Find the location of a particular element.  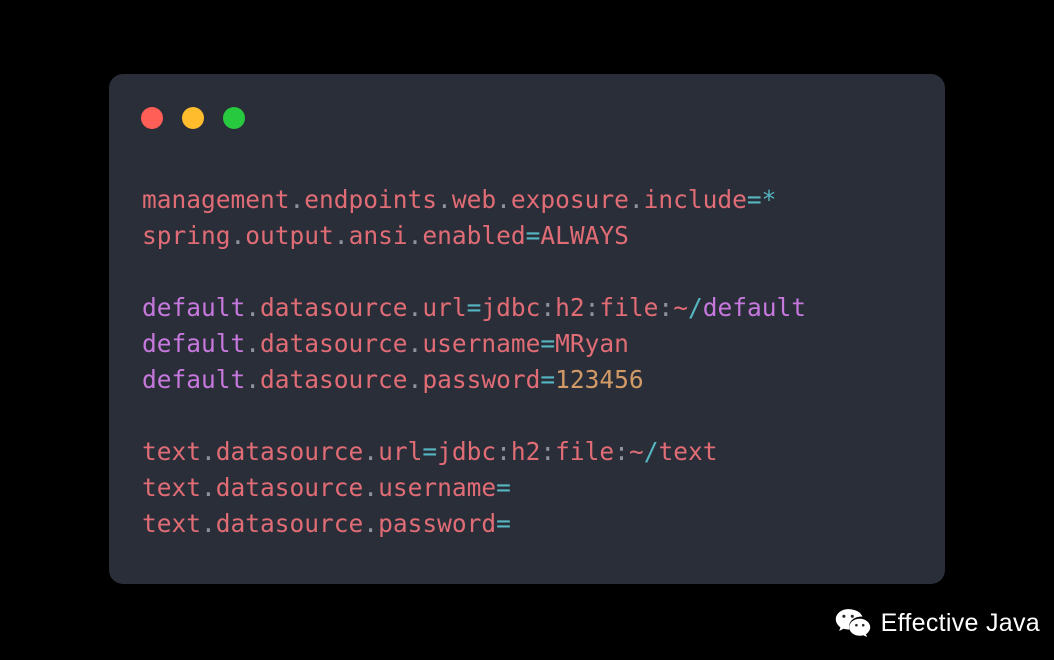

code-line: default.datasource.password=123456 is located at coordinates (534, 380).